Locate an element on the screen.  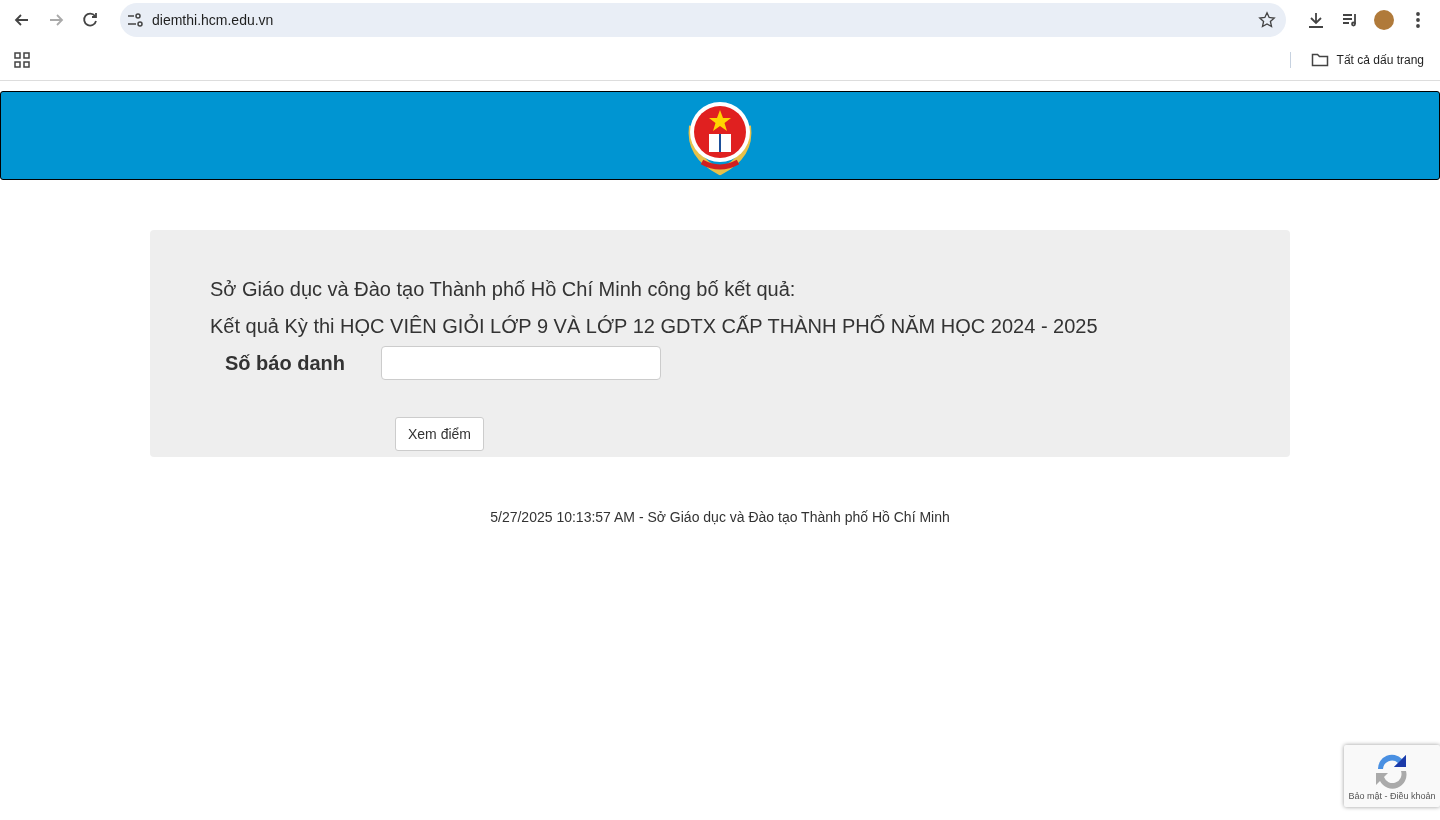
candidate-number-field is located at coordinates (521, 363).